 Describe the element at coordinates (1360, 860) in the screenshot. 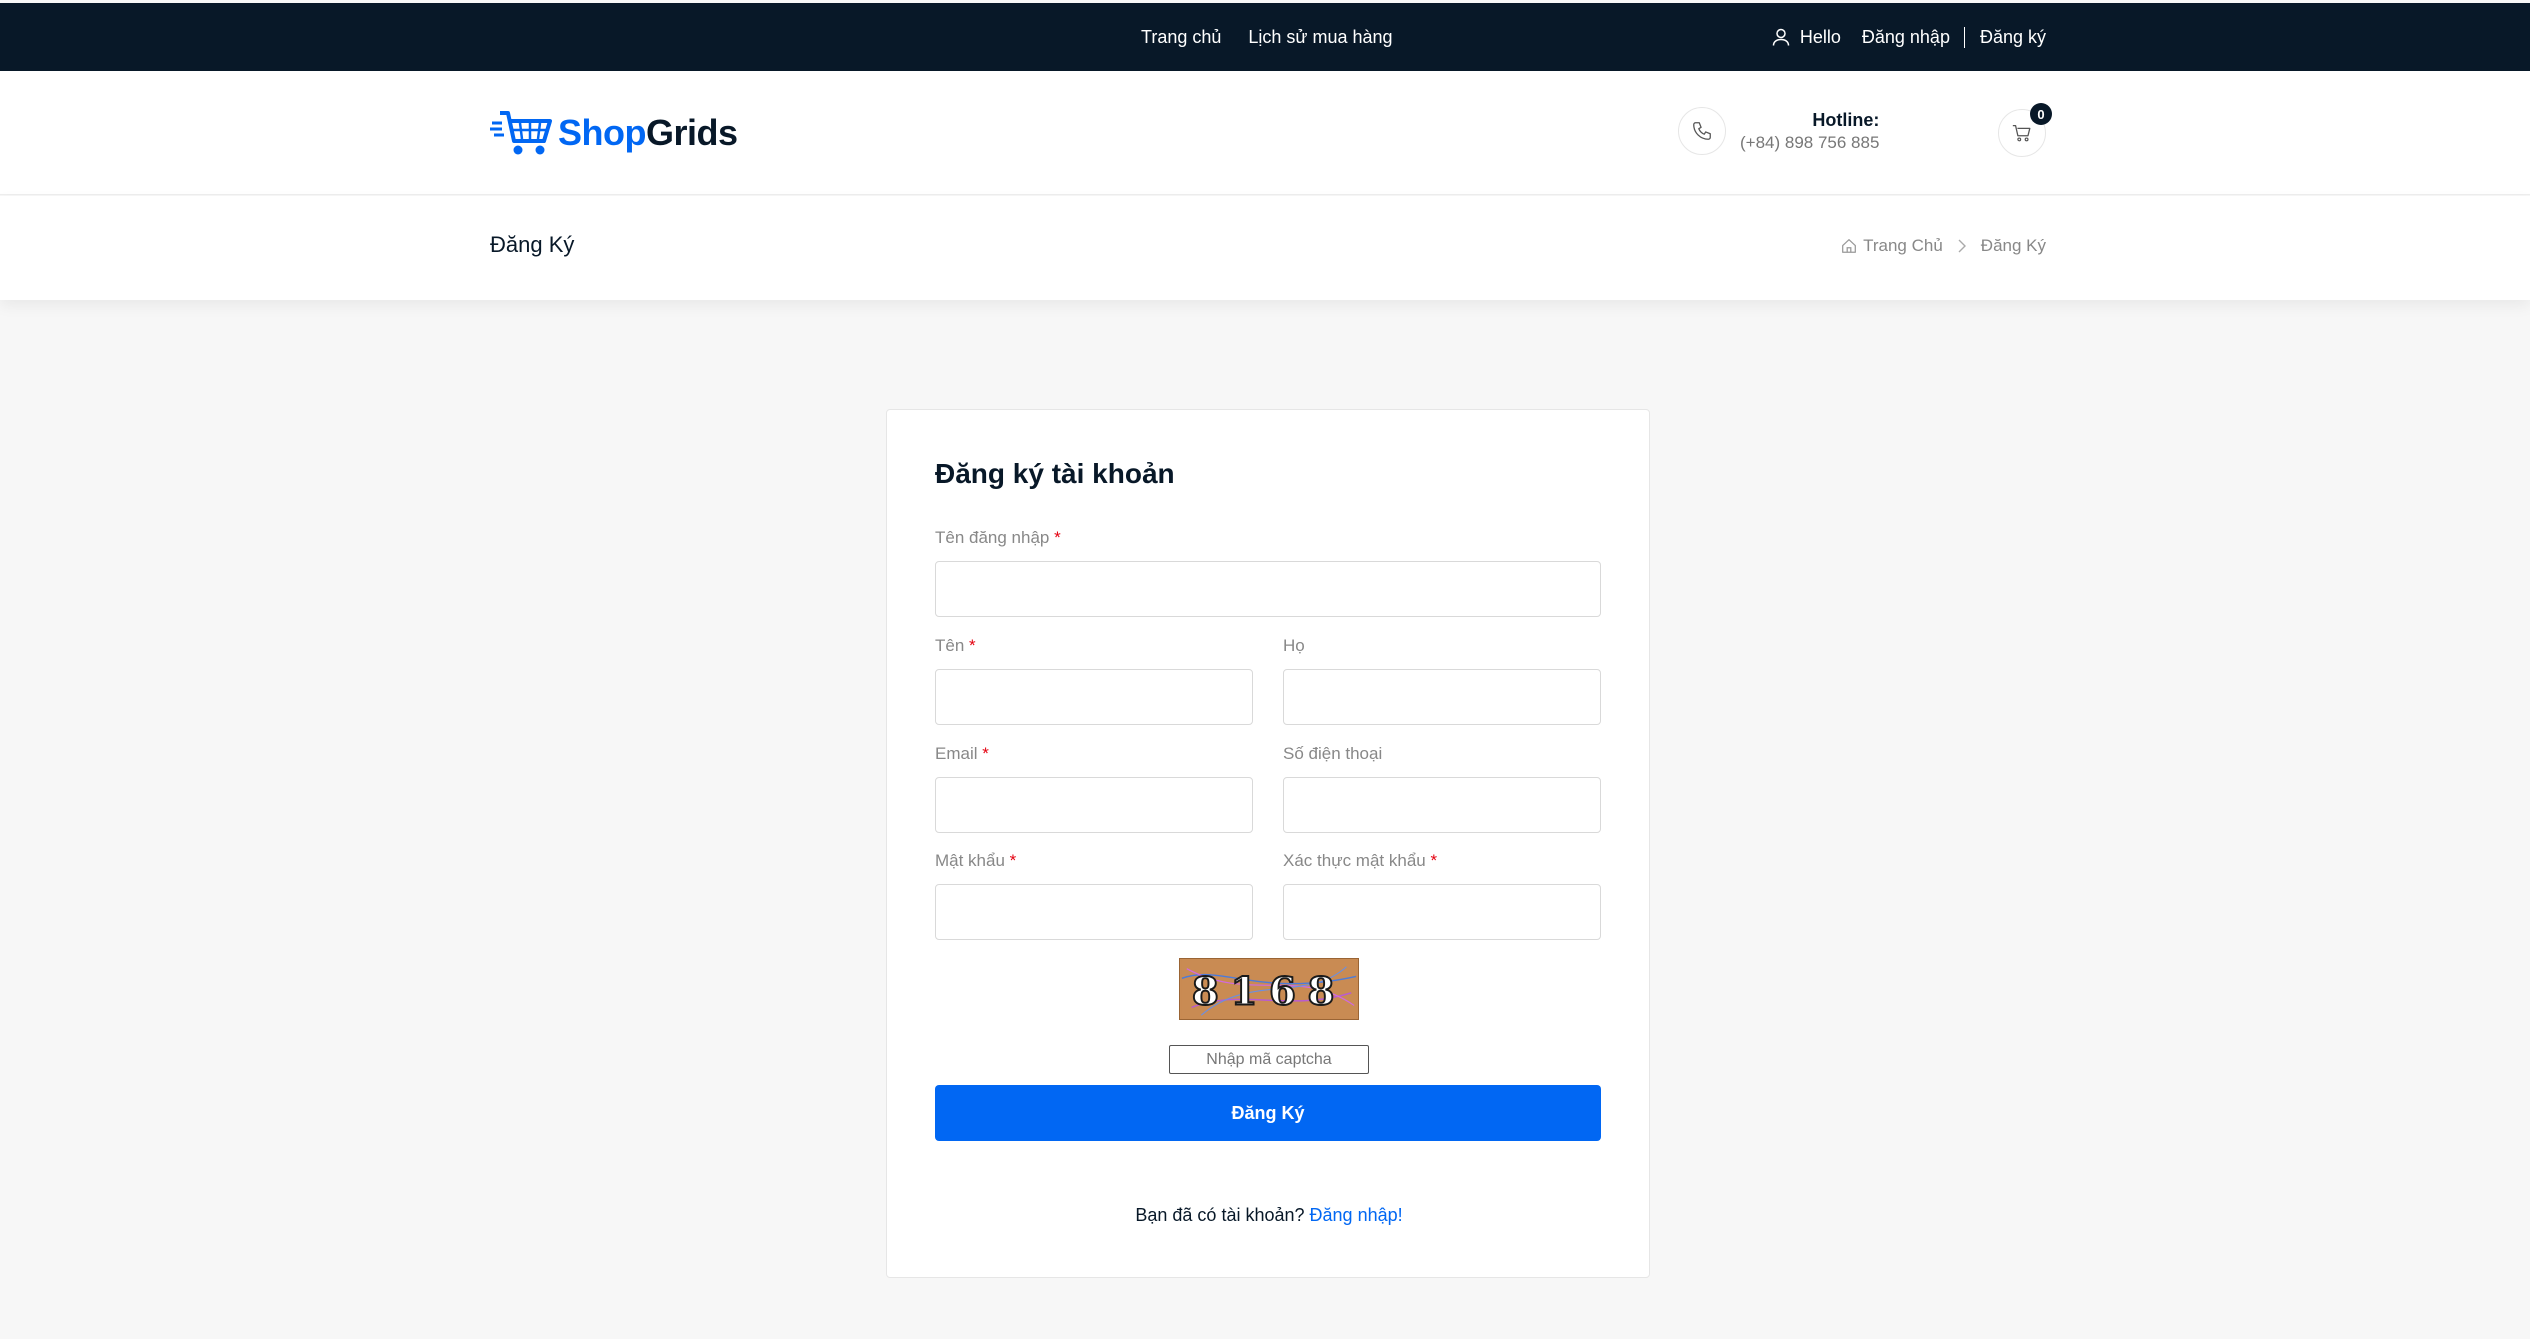

I see `confirm-password-label: Xác thực mật khẩu *` at that location.